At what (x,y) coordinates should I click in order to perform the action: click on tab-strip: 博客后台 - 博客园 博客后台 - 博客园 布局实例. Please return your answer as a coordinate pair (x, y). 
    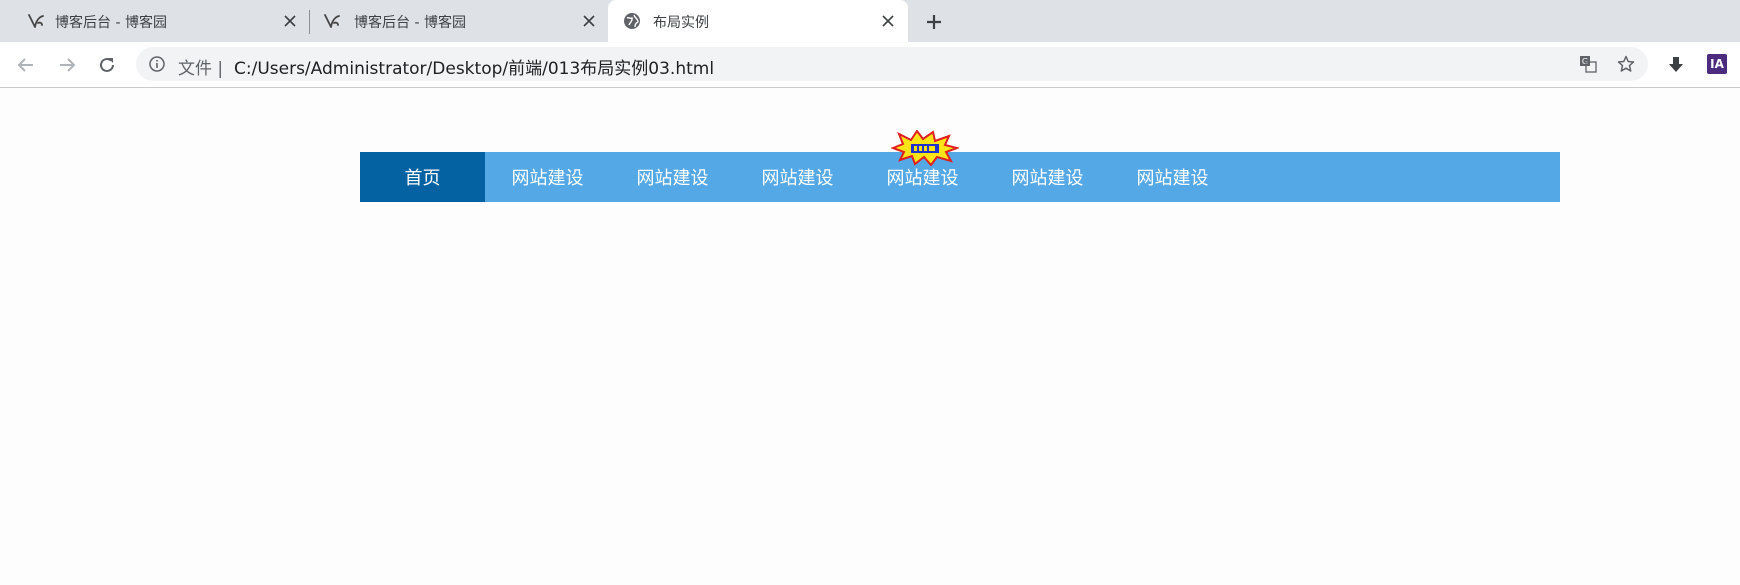
    Looking at the image, I should click on (870, 21).